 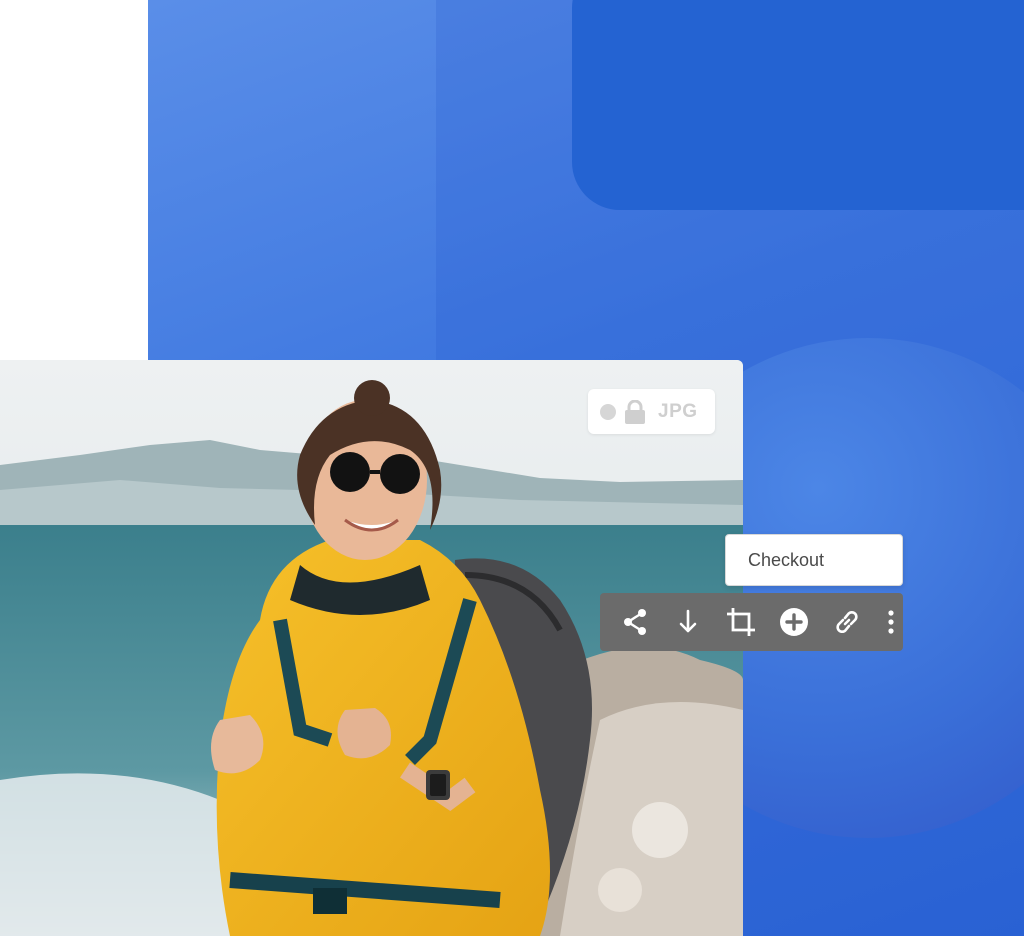 I want to click on checkout-button: Checkout, so click(x=814, y=560).